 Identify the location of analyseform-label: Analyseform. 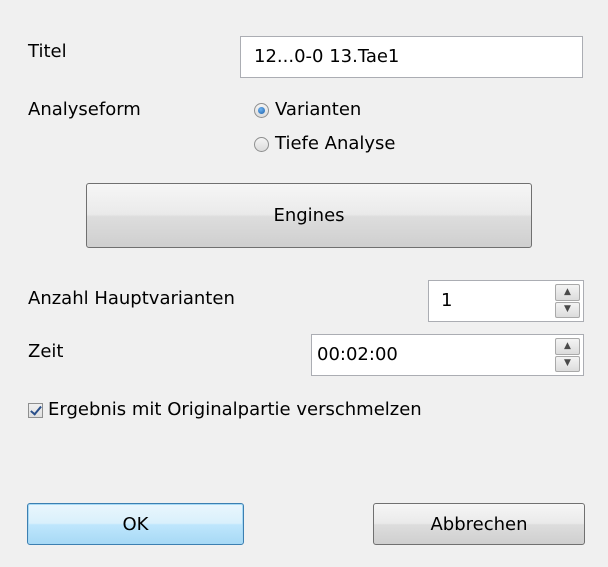
(84, 109).